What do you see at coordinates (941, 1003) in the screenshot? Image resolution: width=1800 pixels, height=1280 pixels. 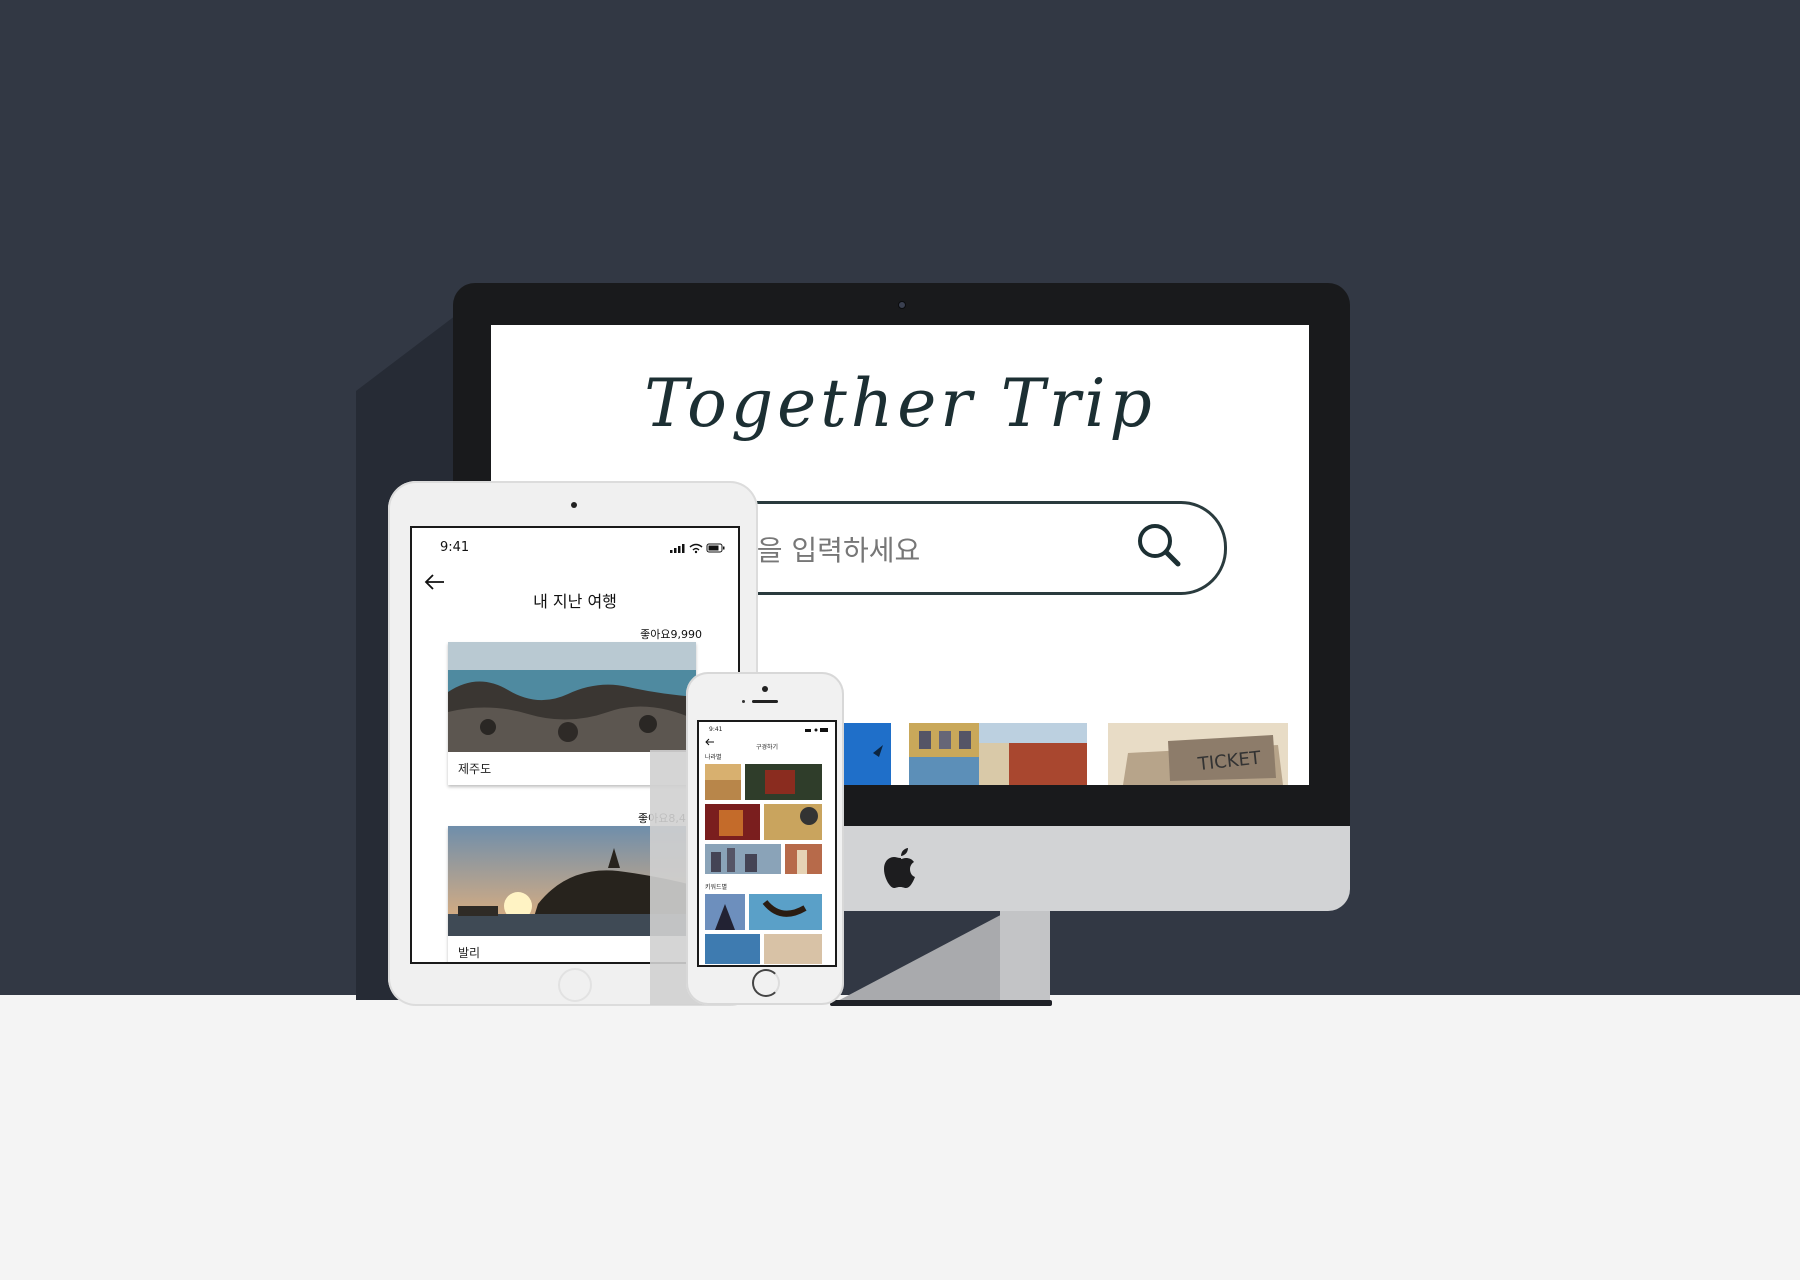 I see `imac-base` at bounding box center [941, 1003].